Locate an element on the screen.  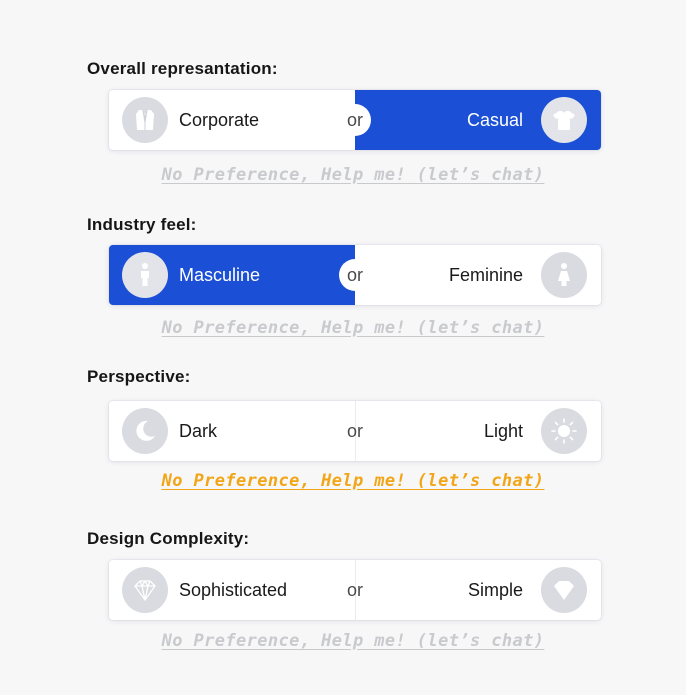
option-simple: Simple is located at coordinates (478, 590).